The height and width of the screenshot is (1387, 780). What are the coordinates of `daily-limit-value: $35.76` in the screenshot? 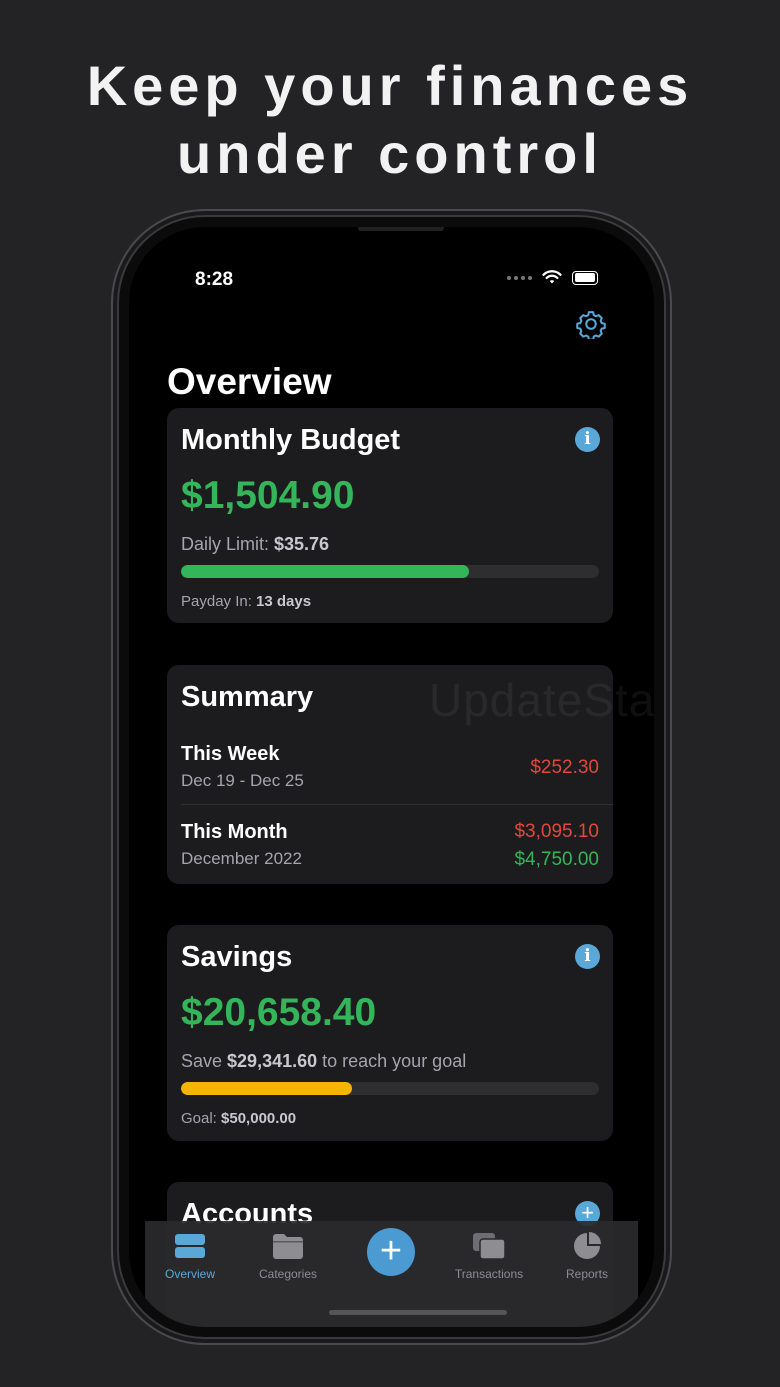 It's located at (302, 544).